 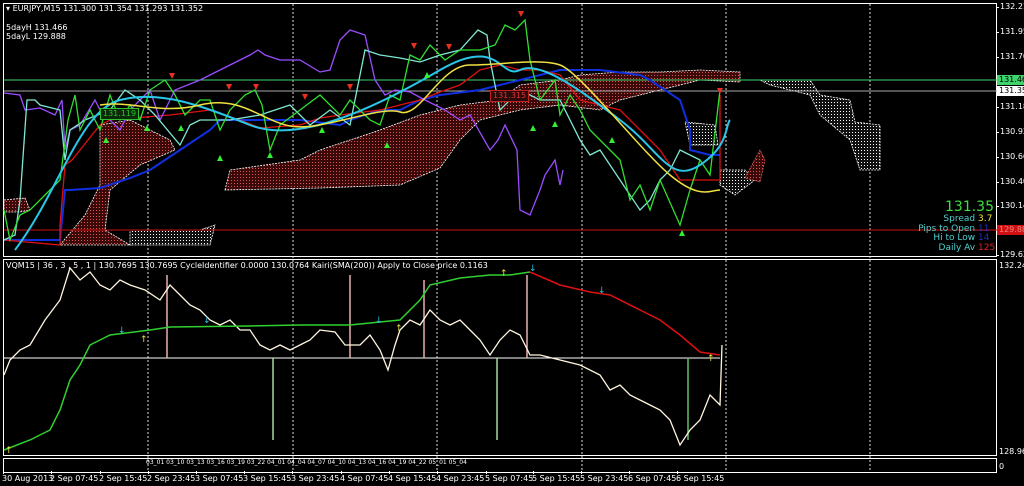 What do you see at coordinates (120, 114) in the screenshot?
I see `price-label-green: 131.119` at bounding box center [120, 114].